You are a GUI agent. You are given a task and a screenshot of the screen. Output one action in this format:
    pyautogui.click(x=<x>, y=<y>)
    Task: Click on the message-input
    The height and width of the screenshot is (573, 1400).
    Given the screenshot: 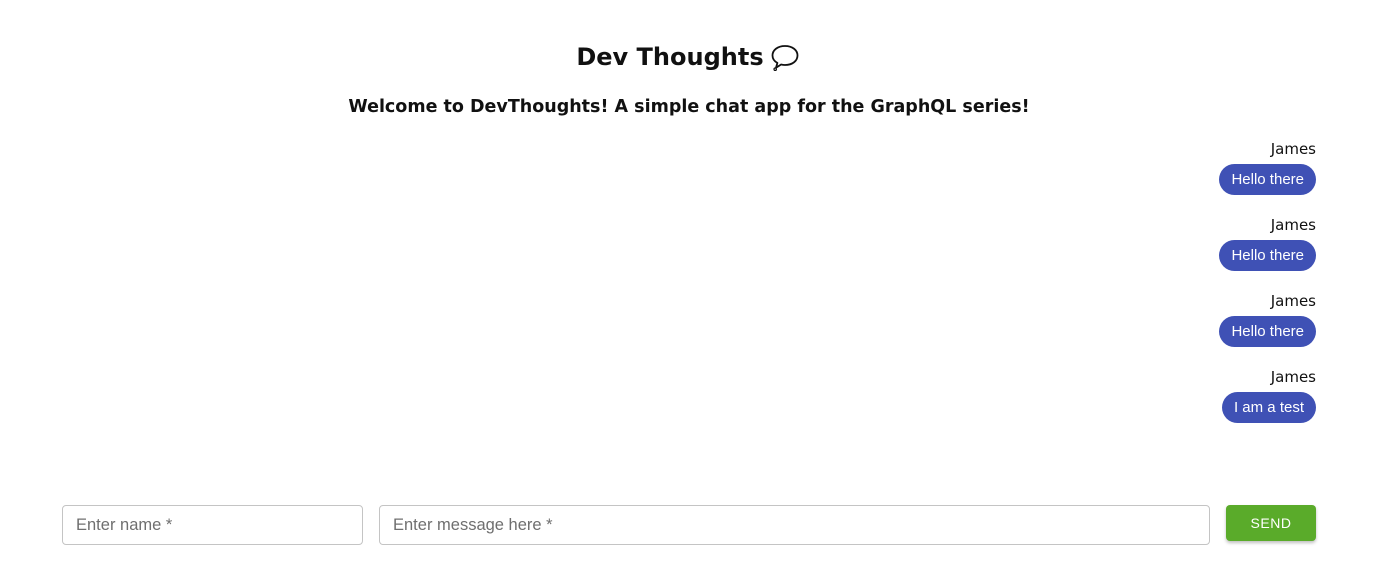 What is the action you would take?
    pyautogui.click(x=794, y=525)
    